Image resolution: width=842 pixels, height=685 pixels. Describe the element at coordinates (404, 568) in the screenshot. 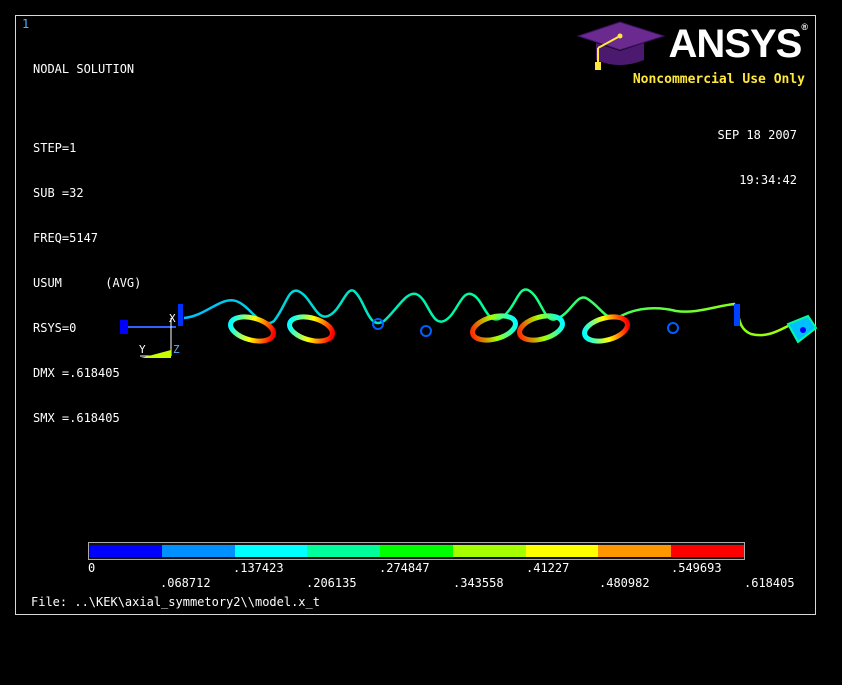

I see `legend-label: .274847` at that location.